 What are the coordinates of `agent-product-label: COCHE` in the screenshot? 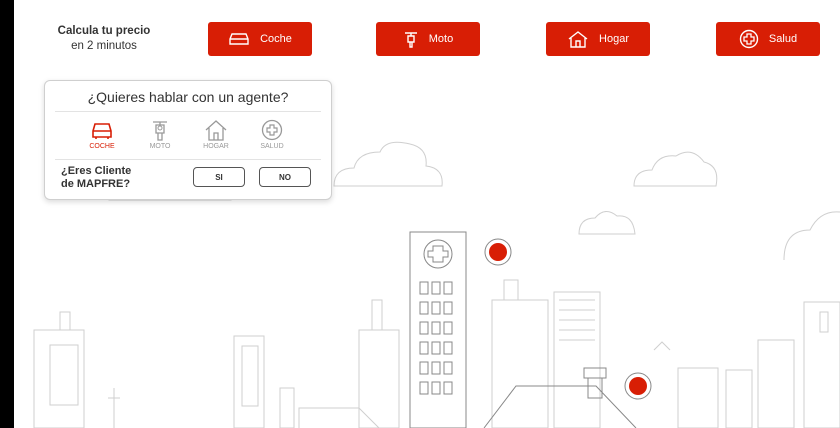 It's located at (102, 146).